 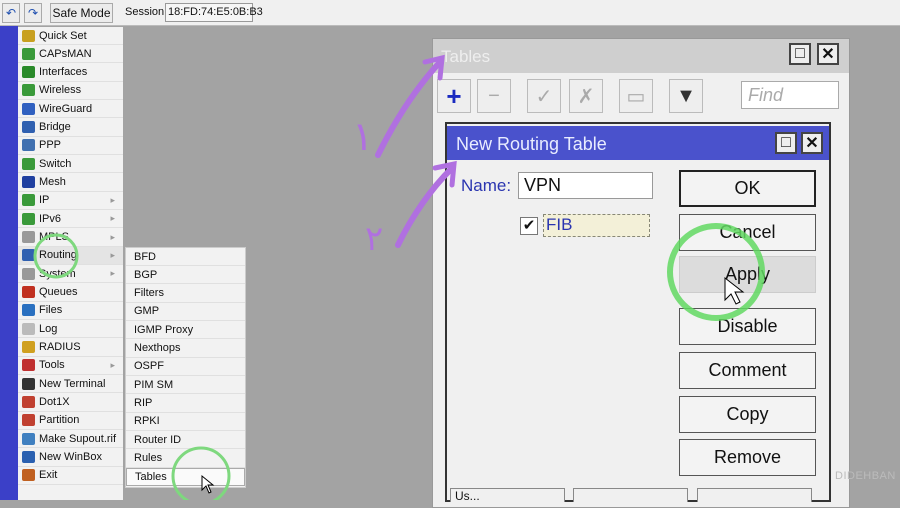 I want to click on sidebar-item-mesh: Mesh, so click(x=70, y=183).